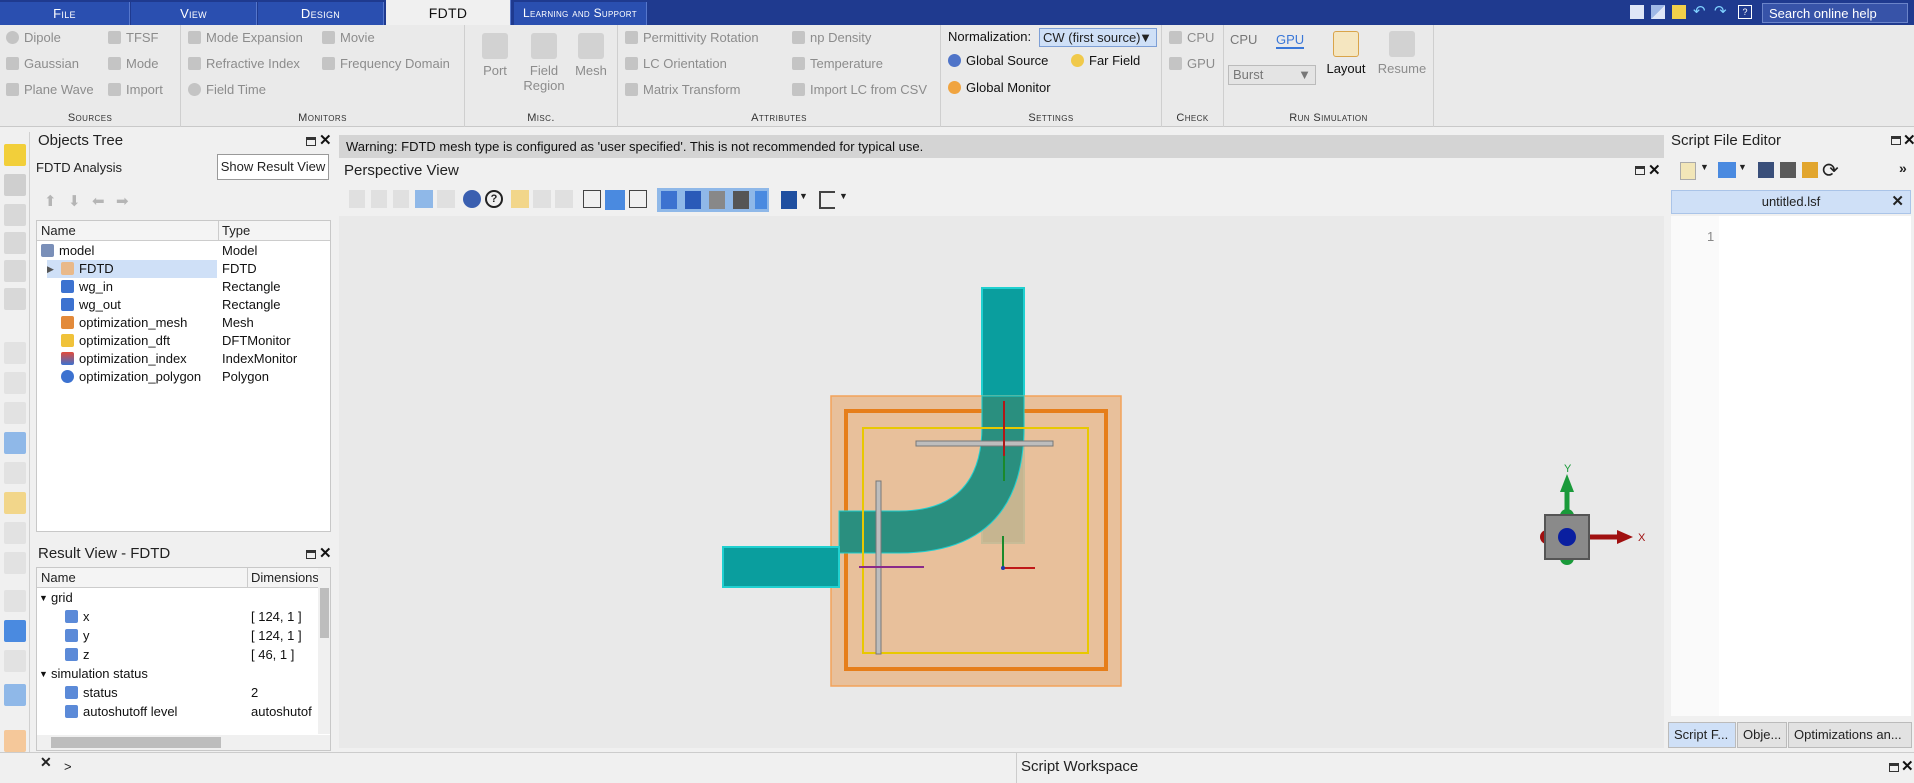 Image resolution: width=1914 pixels, height=783 pixels. I want to click on ruler-icon, so click(15, 473).